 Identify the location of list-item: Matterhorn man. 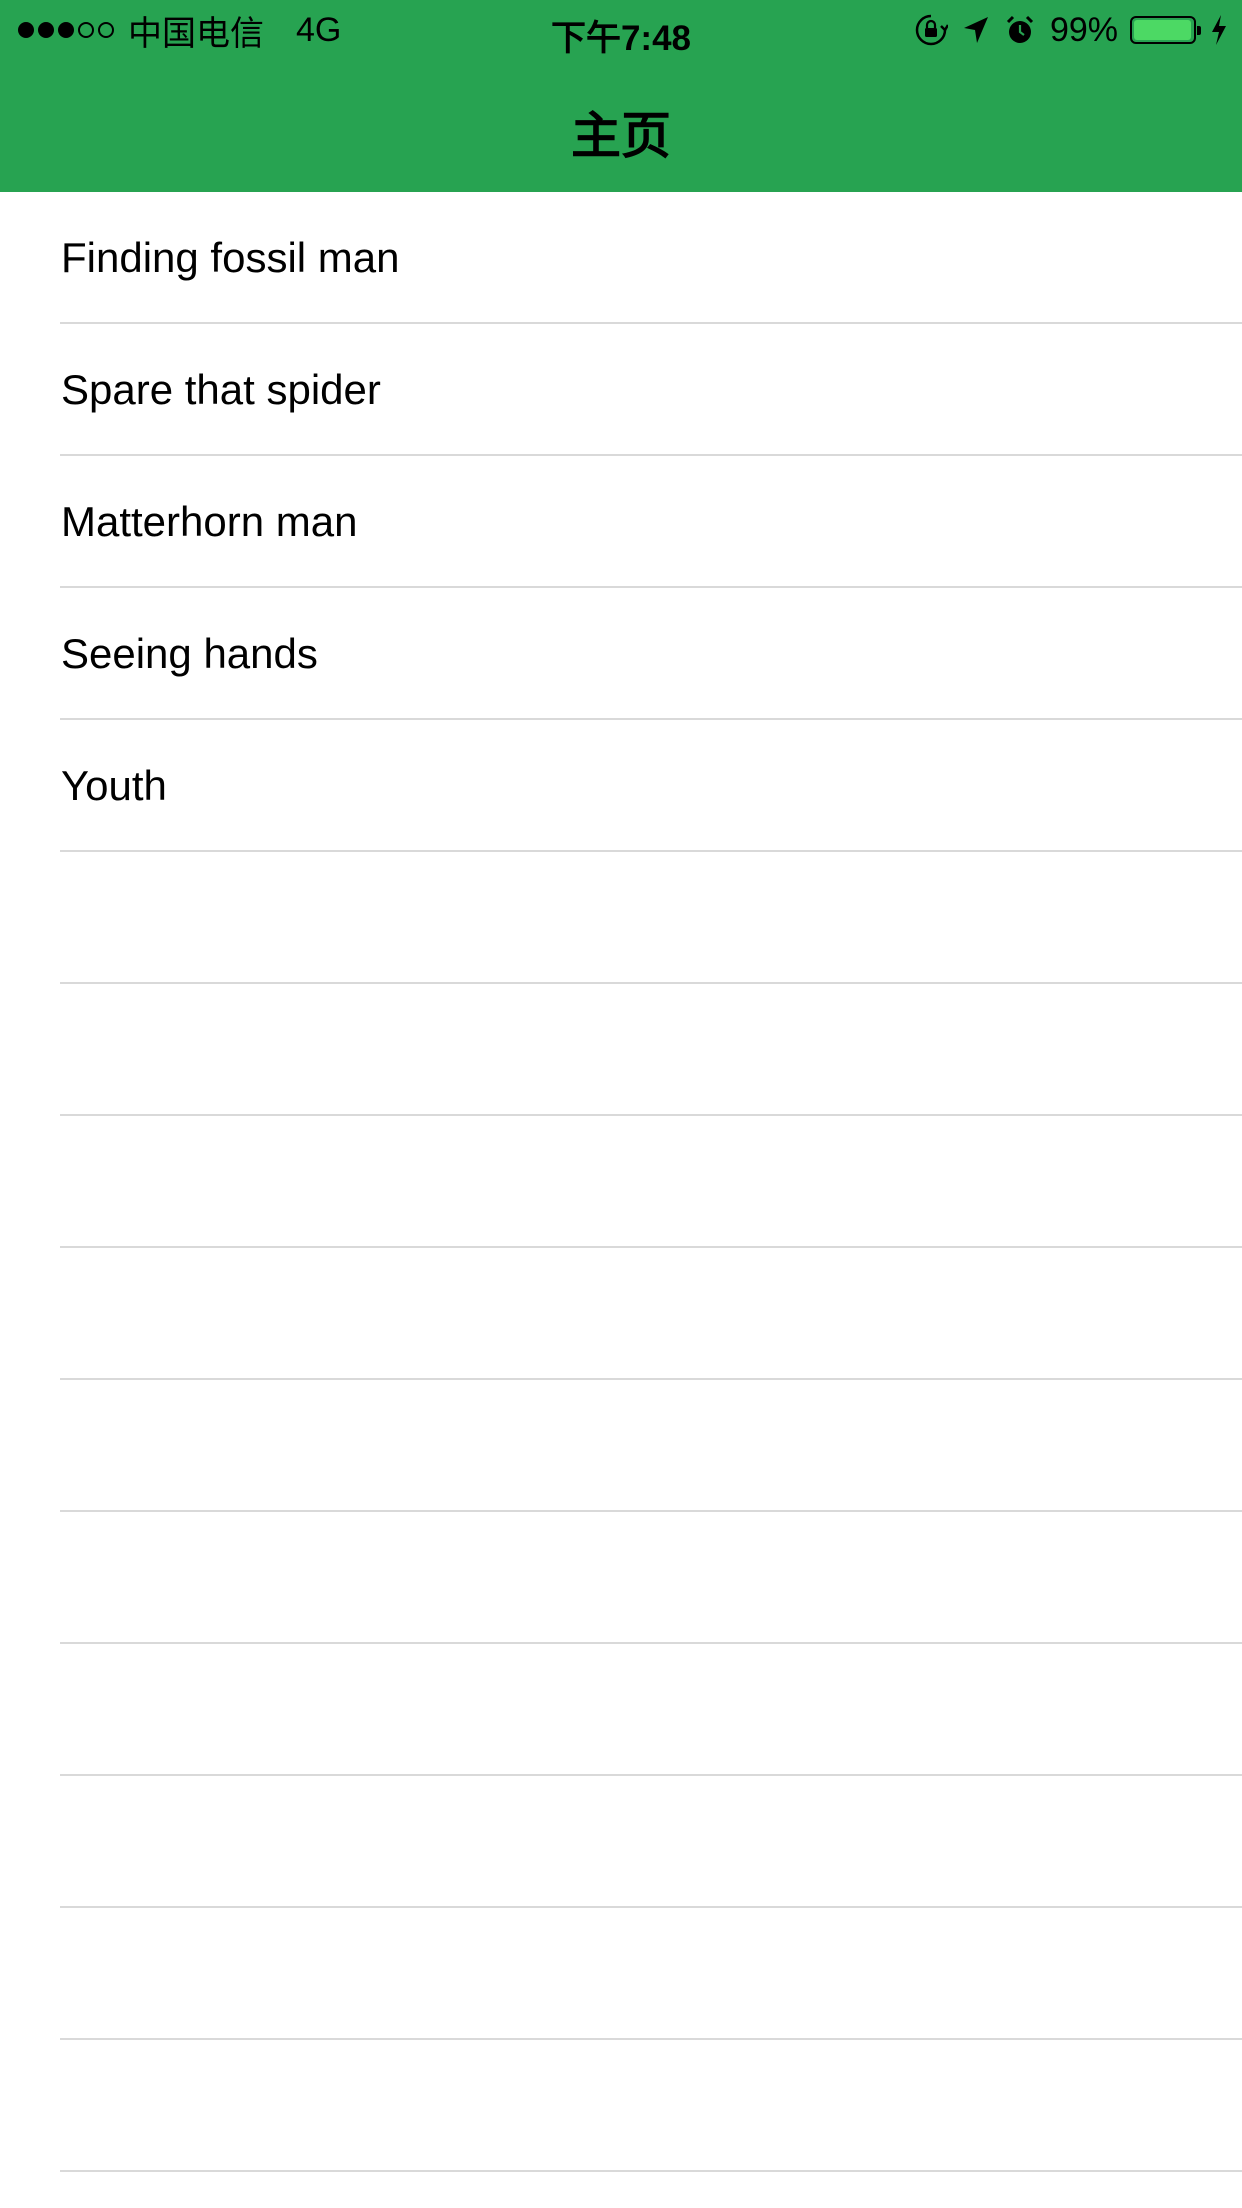
(621, 522).